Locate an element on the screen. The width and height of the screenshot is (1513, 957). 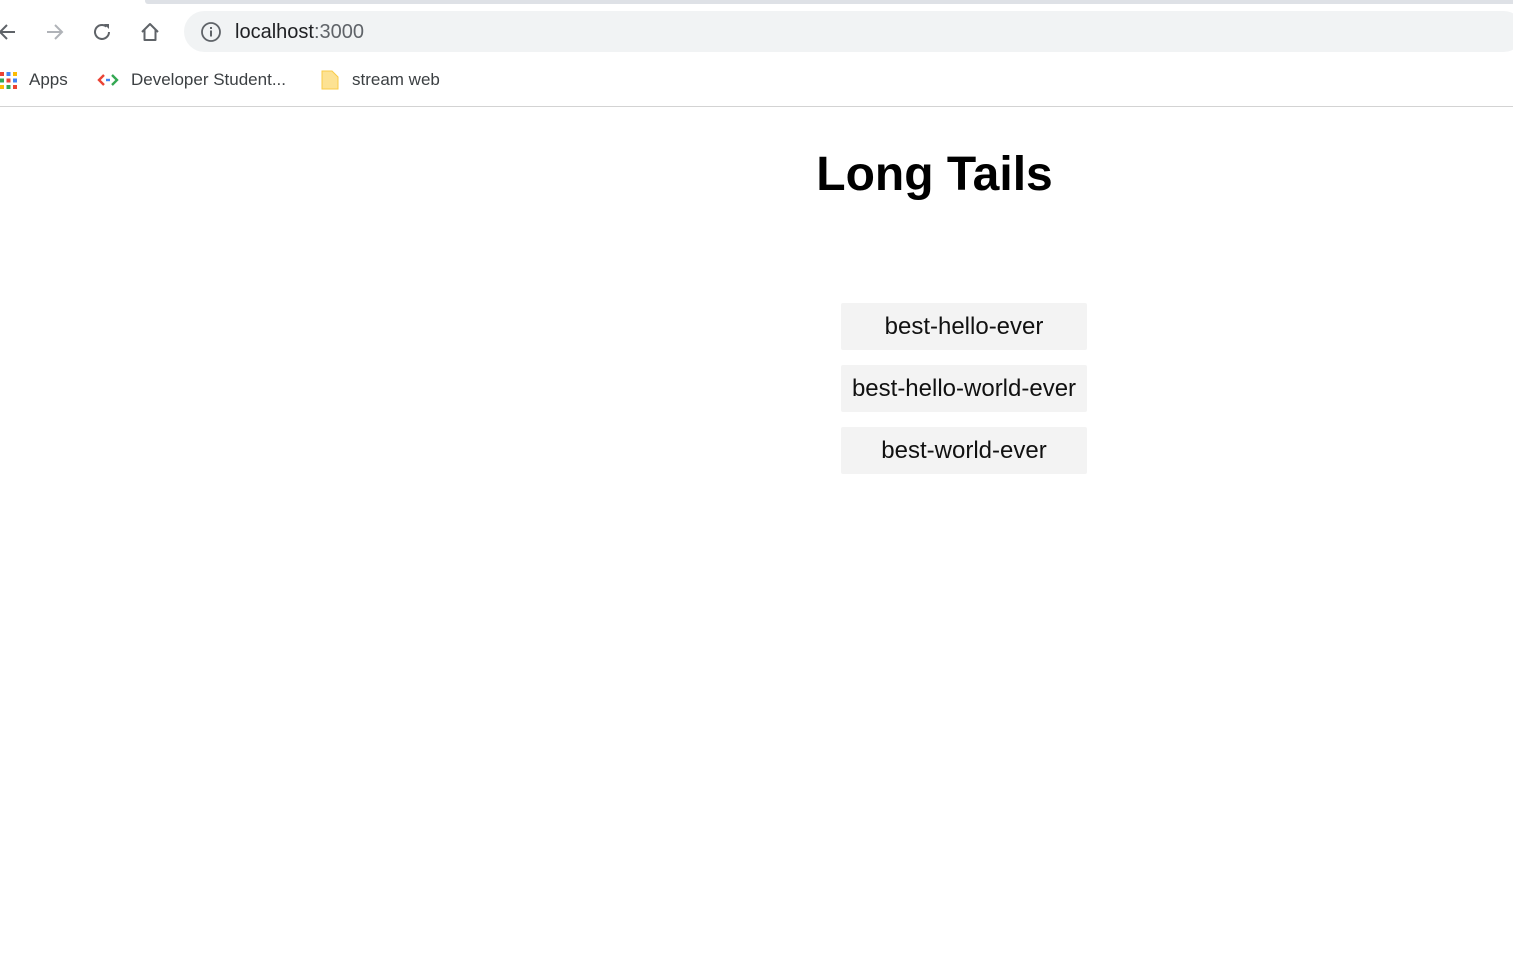
back-button is located at coordinates (12, 32).